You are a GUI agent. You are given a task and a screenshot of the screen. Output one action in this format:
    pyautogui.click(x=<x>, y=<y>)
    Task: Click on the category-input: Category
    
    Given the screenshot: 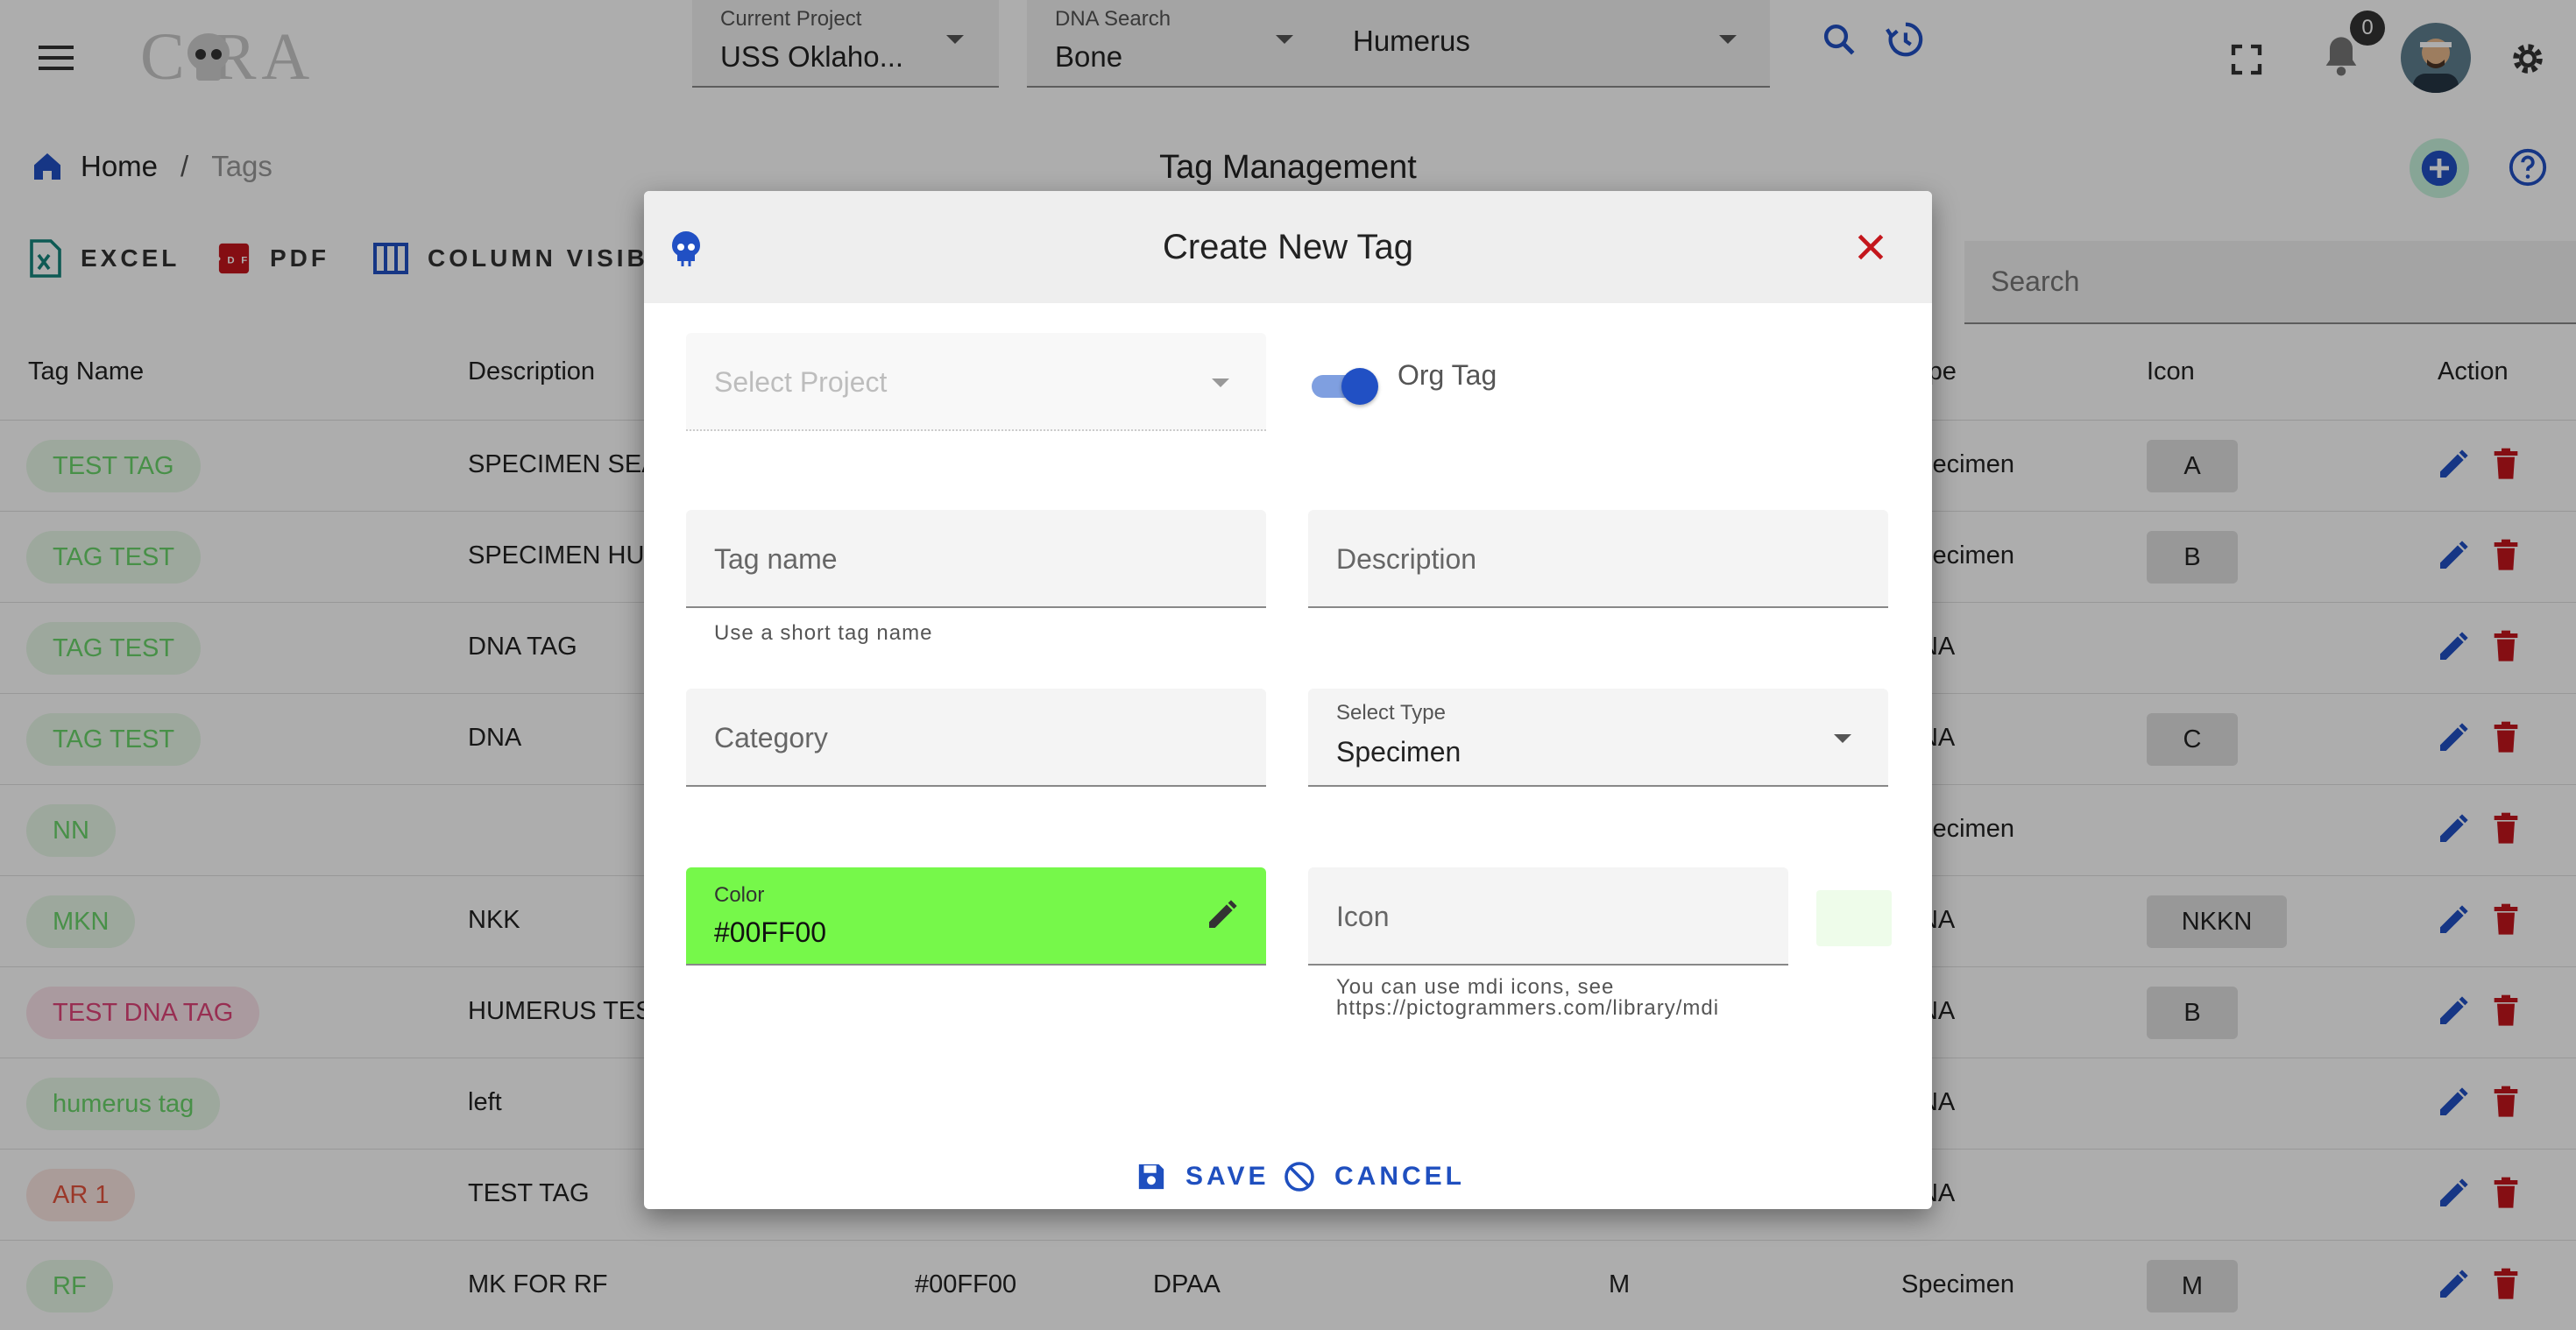 What is the action you would take?
    pyautogui.click(x=976, y=738)
    